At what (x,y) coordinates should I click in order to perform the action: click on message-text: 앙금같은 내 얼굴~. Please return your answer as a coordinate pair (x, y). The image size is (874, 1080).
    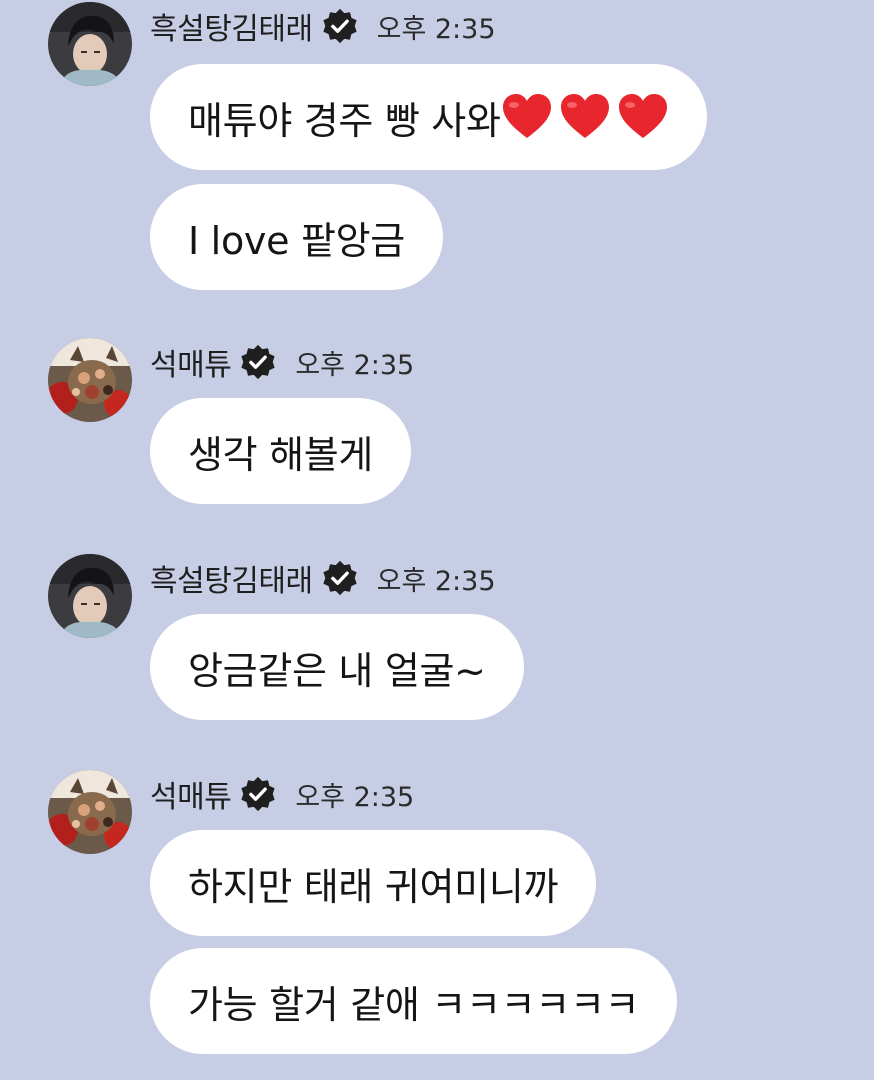
    Looking at the image, I should click on (337, 670).